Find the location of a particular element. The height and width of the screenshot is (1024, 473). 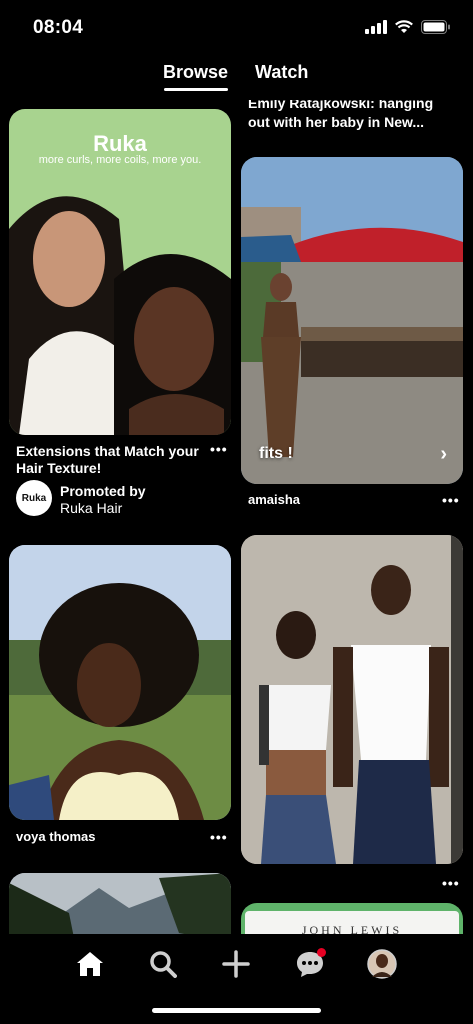

status-icons is located at coordinates (408, 27).